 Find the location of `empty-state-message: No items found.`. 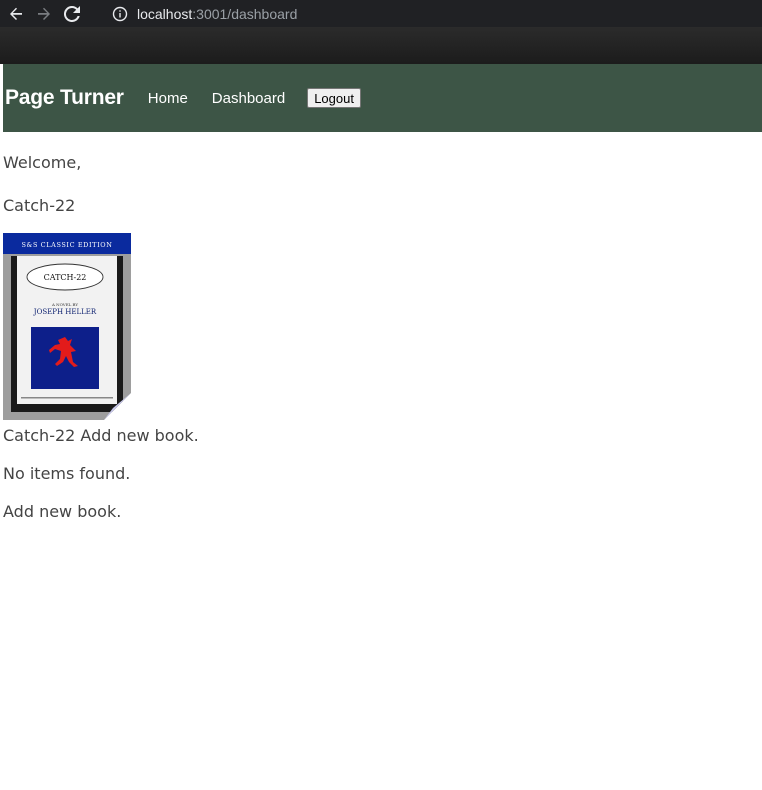

empty-state-message: No items found. is located at coordinates (67, 473).